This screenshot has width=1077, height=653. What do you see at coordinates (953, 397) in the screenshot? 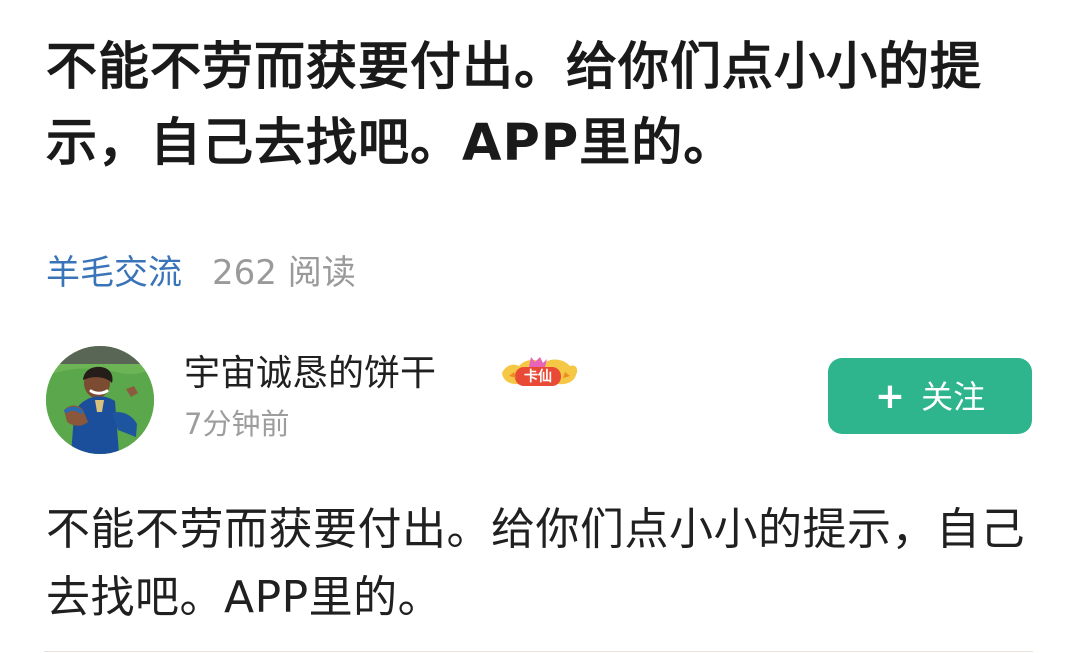
I see `follow-label: 关注` at bounding box center [953, 397].